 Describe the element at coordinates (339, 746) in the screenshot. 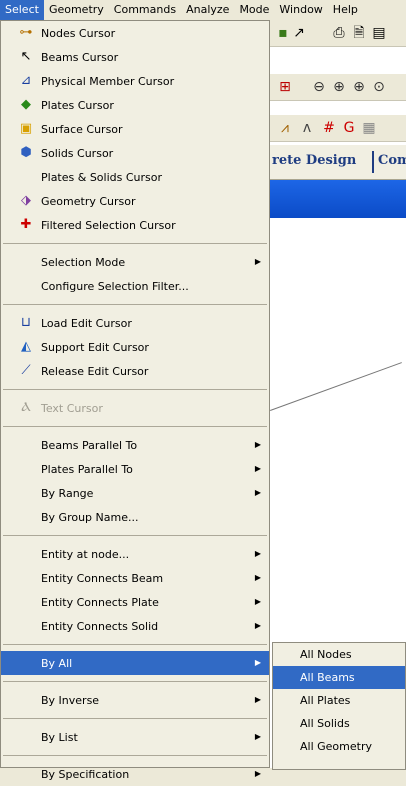

I see `submenu-item-all-geometry: All Geometry` at that location.